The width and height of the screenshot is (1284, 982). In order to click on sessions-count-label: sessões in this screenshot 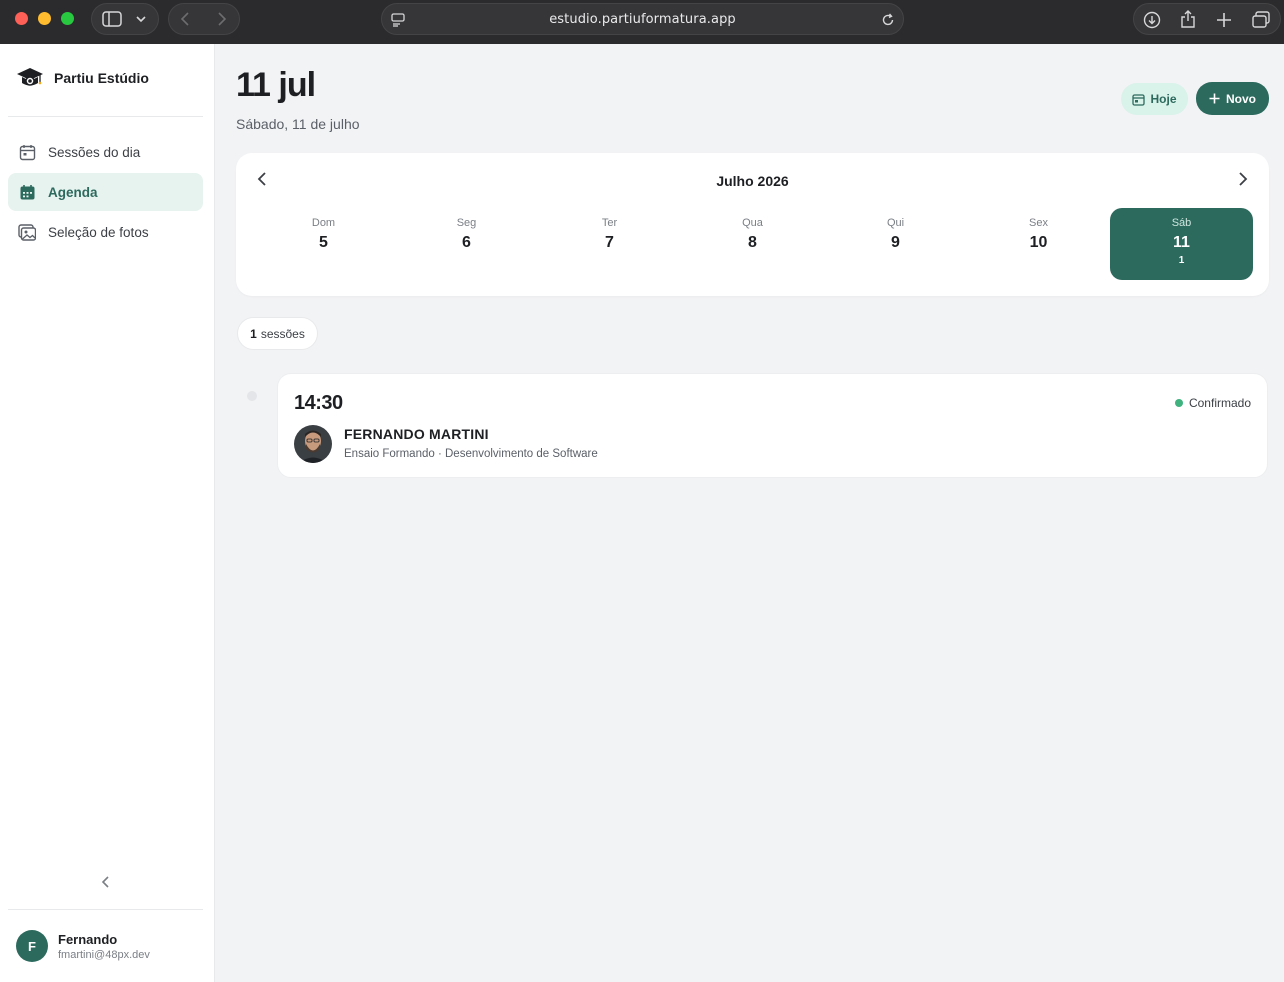, I will do `click(282, 333)`.